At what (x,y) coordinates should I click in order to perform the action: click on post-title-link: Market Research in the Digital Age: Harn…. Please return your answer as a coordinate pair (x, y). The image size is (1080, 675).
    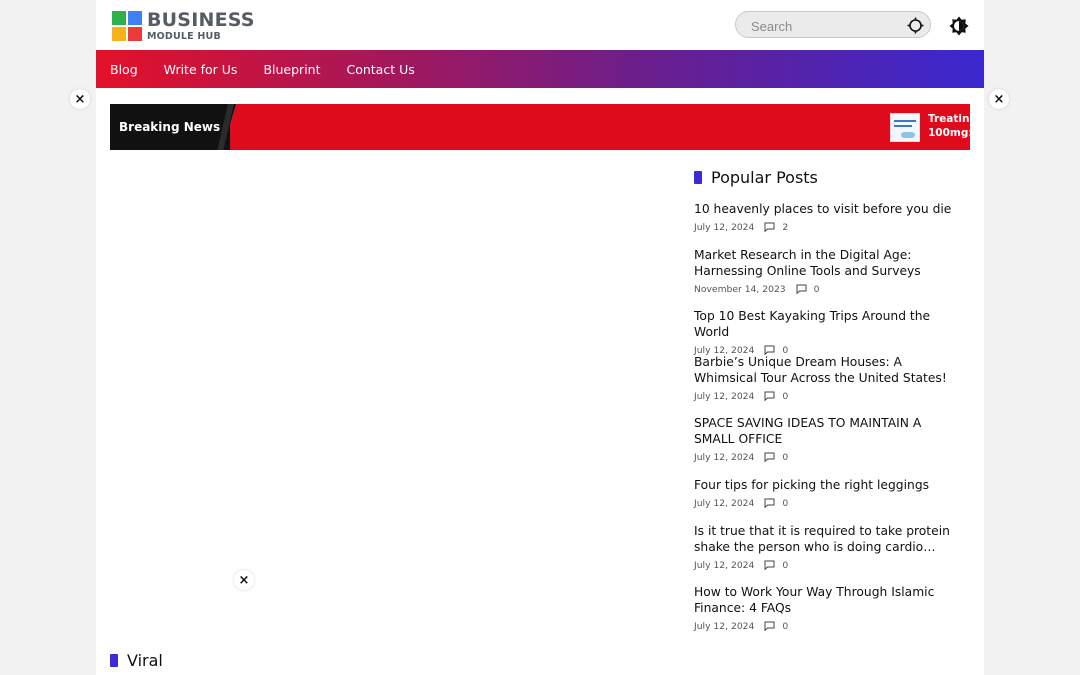
    Looking at the image, I should click on (829, 263).